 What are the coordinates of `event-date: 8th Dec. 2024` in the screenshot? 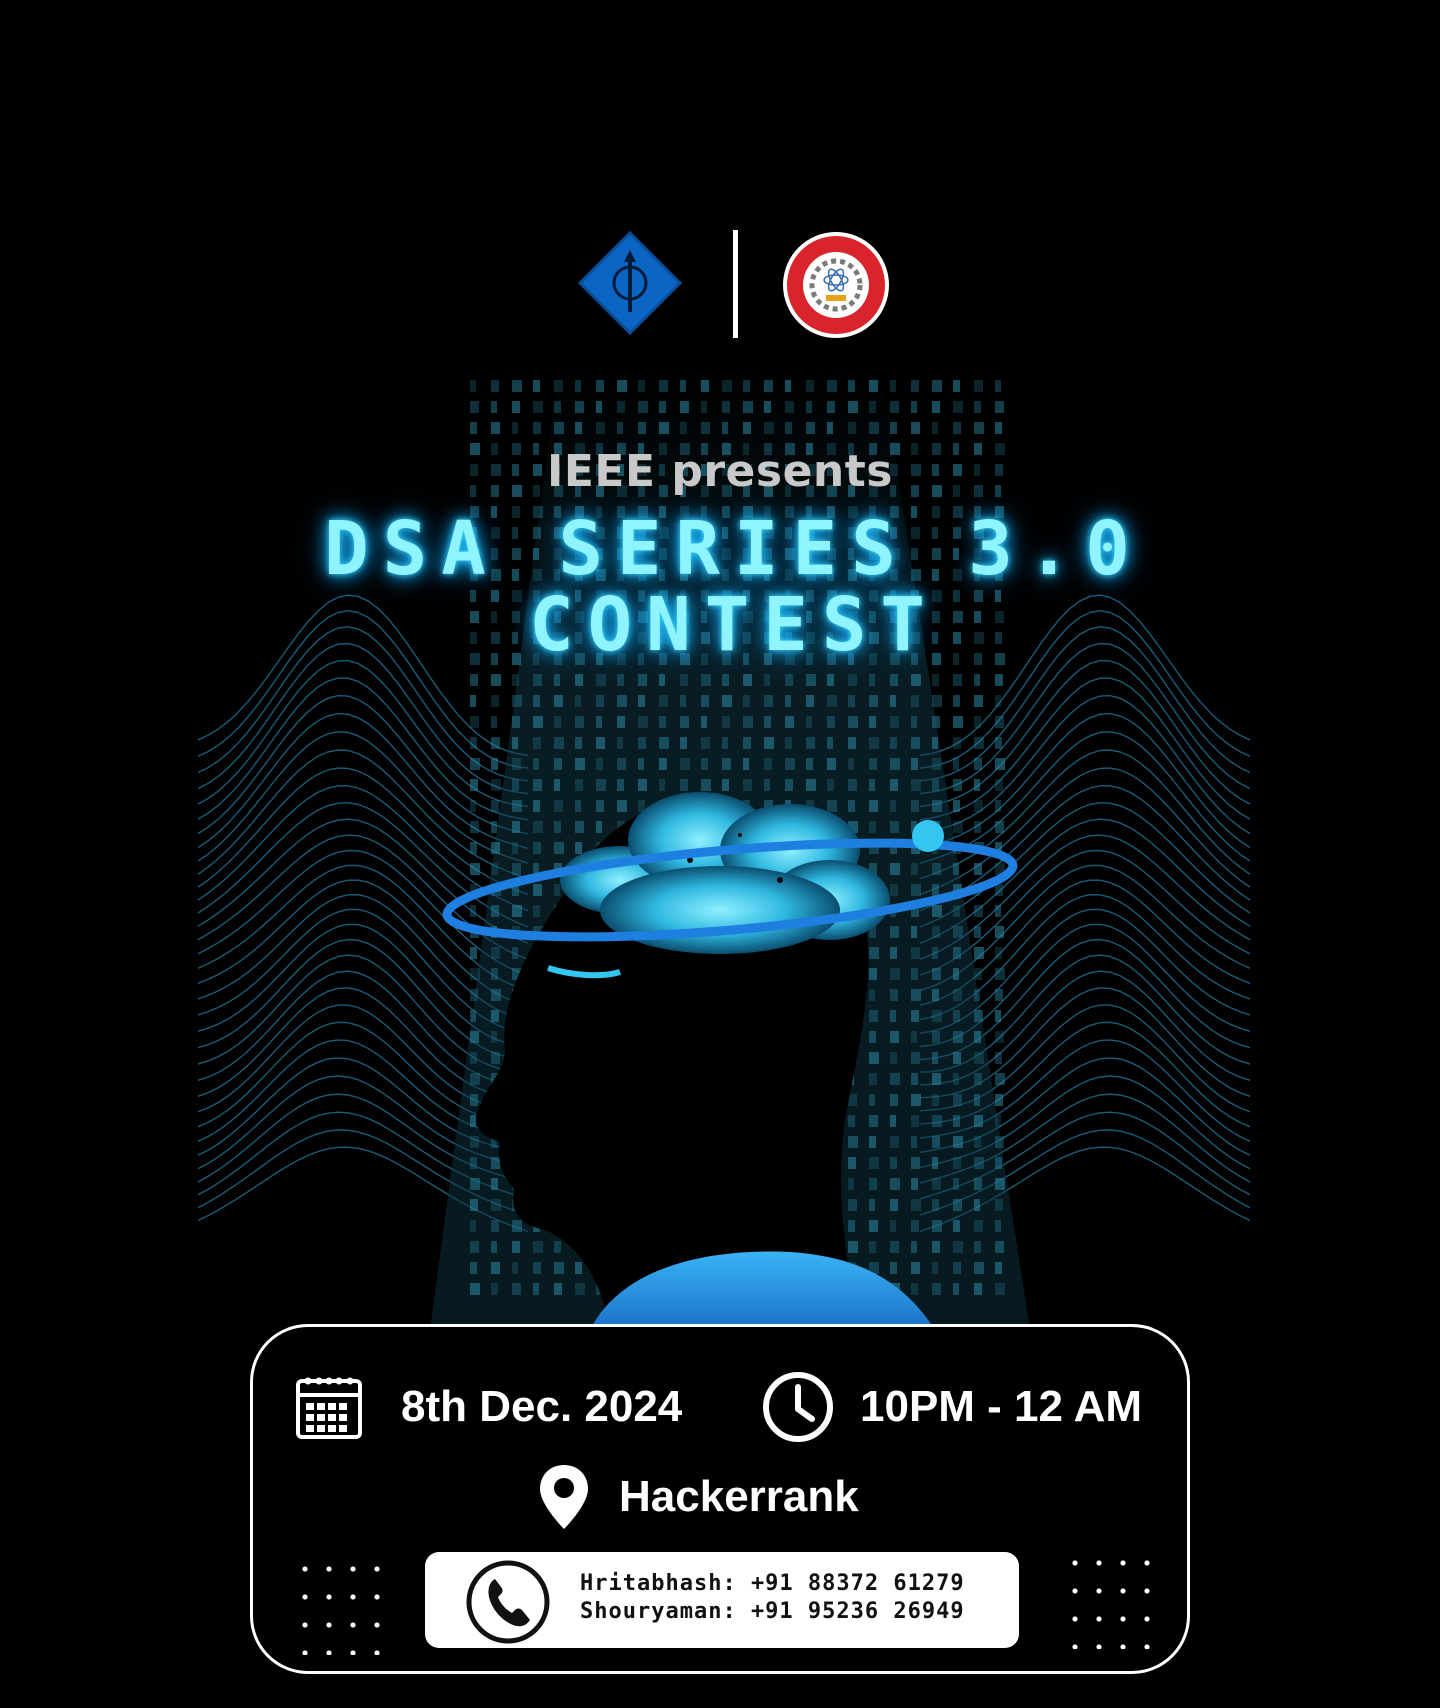 It's located at (542, 1406).